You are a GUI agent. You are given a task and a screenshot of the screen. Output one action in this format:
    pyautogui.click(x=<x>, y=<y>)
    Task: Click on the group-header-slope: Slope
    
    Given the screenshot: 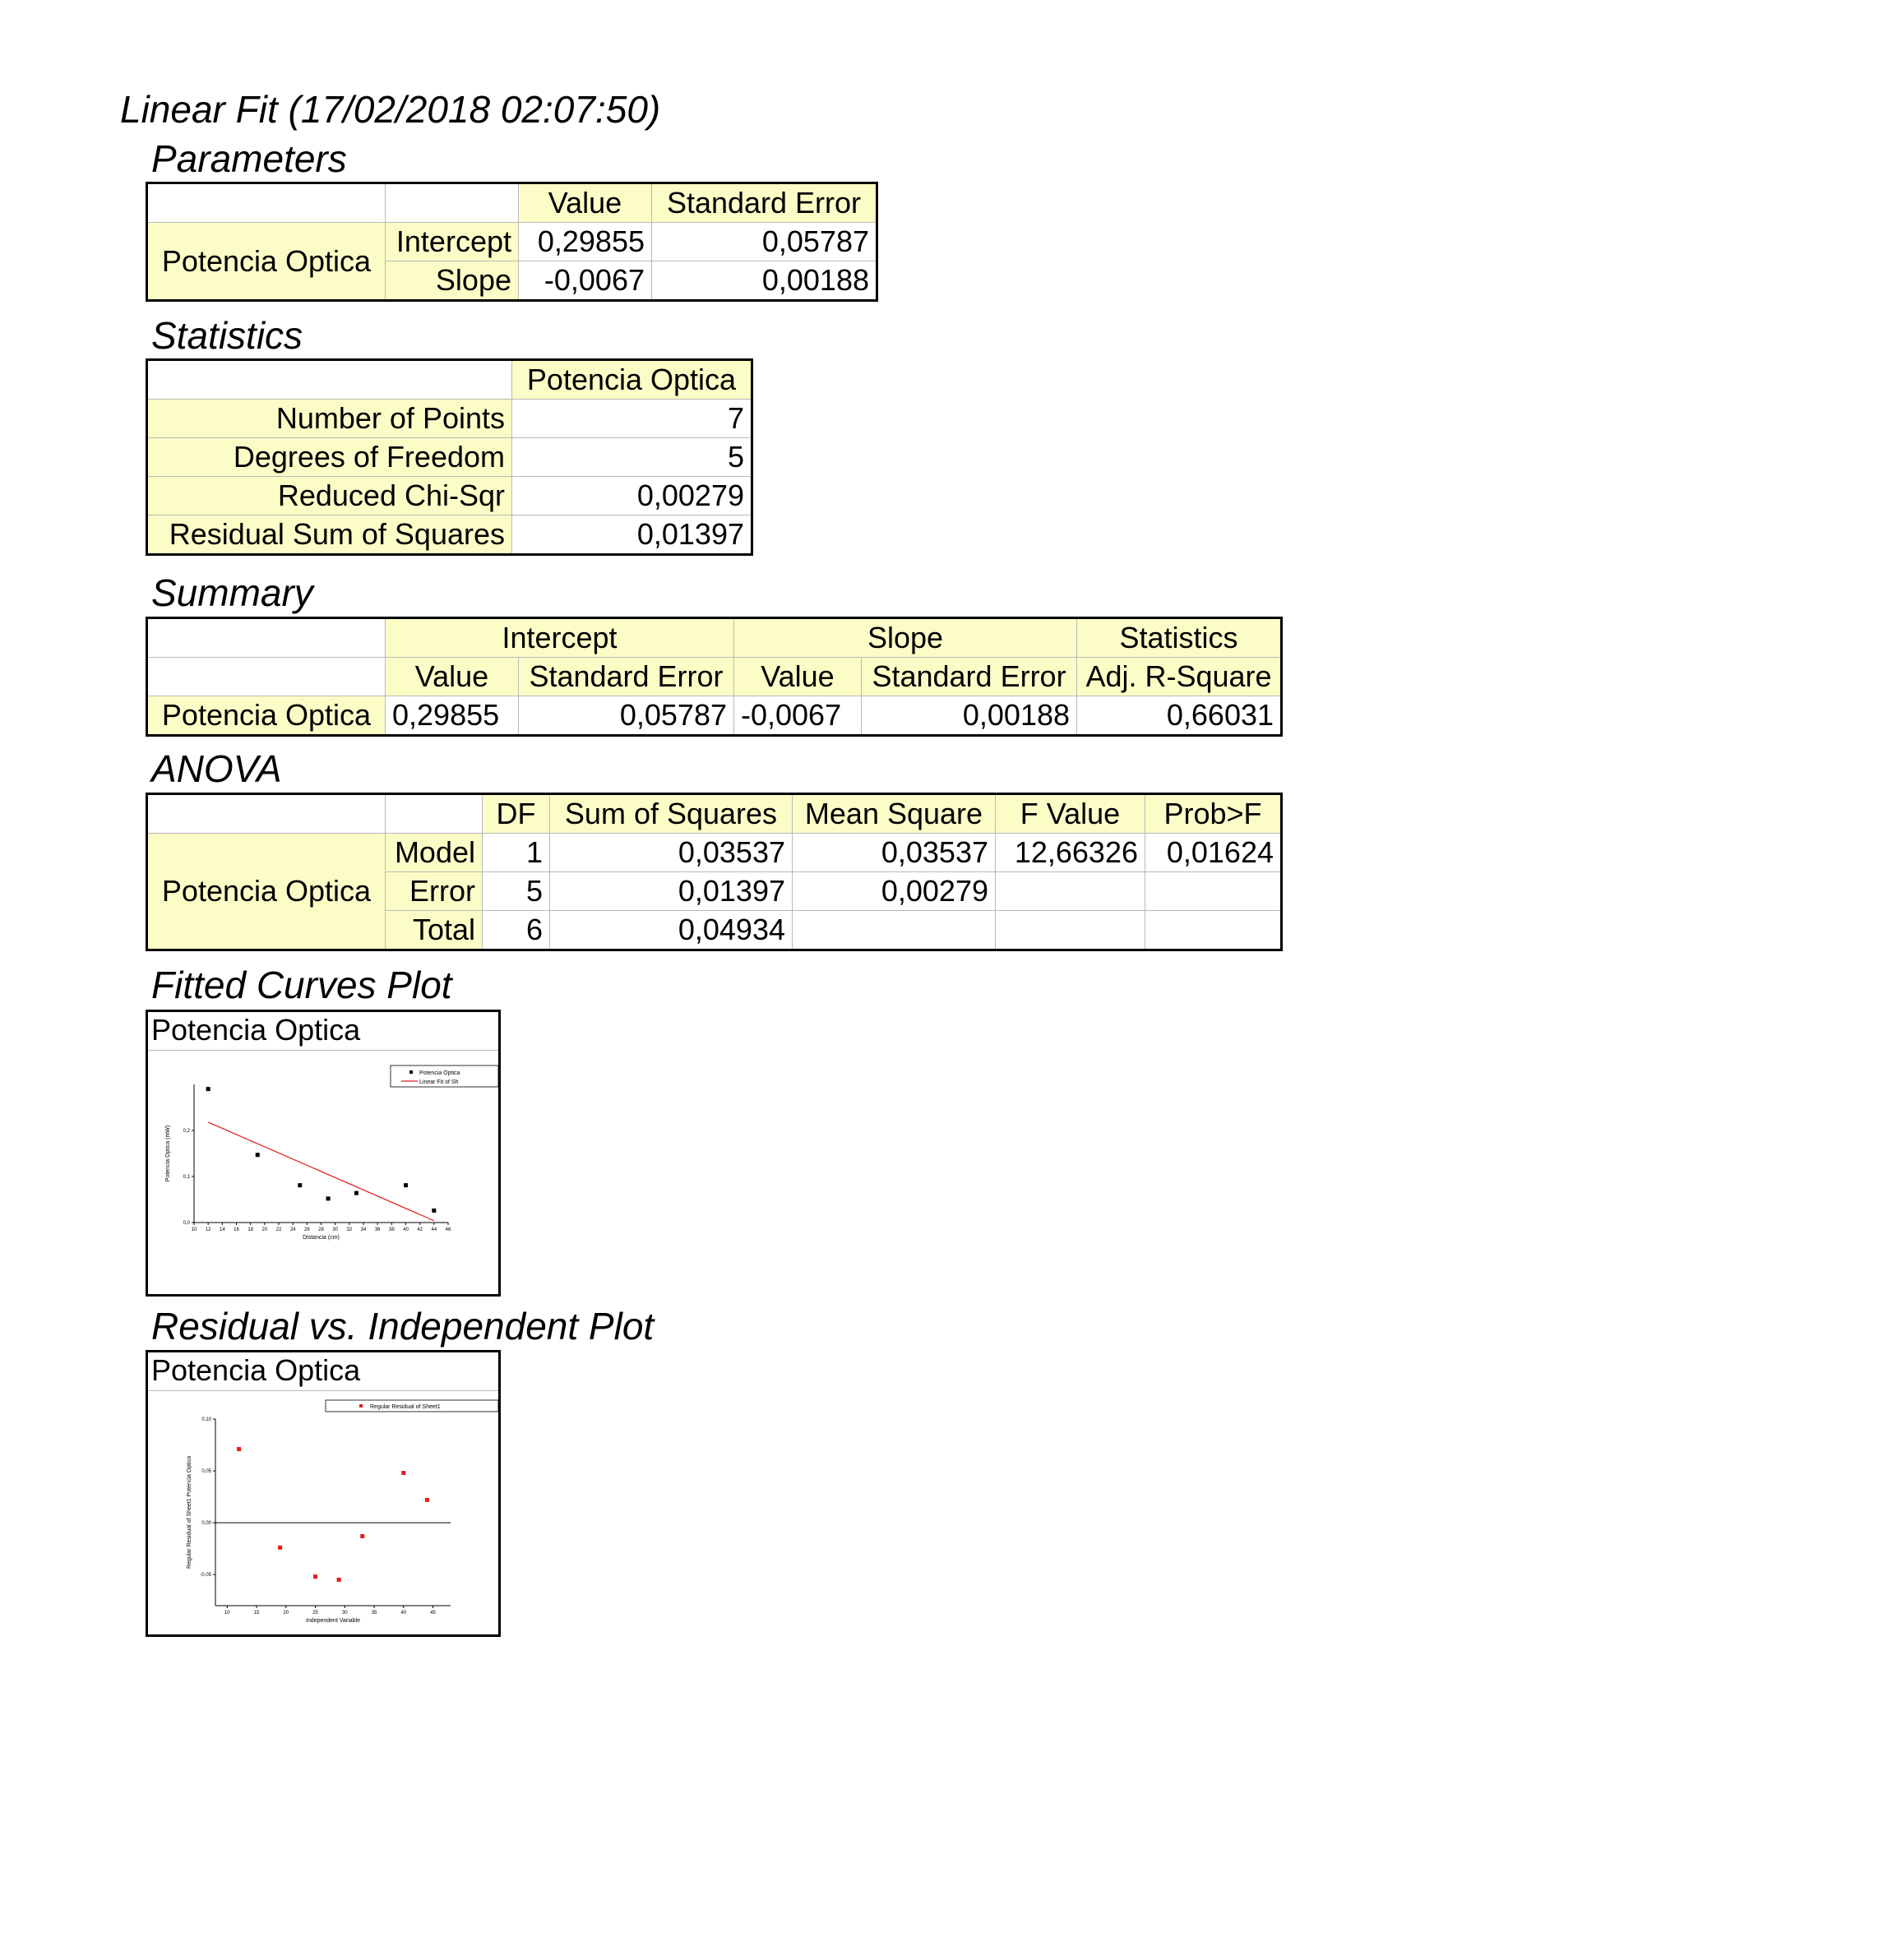 What is the action you would take?
    pyautogui.click(x=906, y=637)
    